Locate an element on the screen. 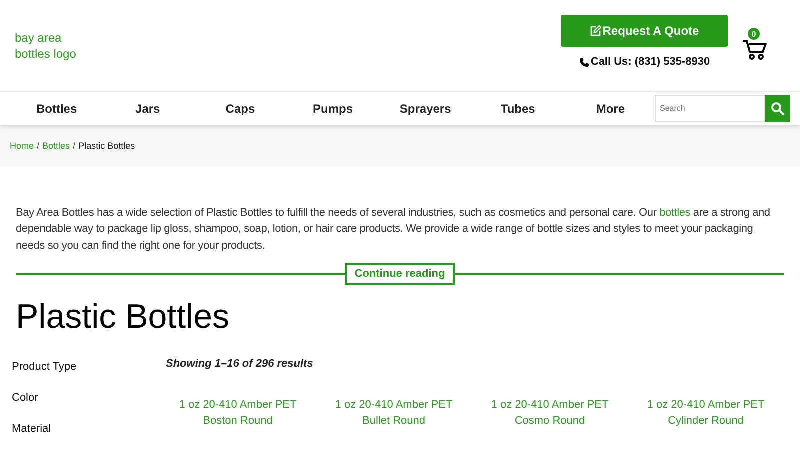 The height and width of the screenshot is (450, 800). intro-paragraph: Bay Area Bottles has a wide selection of Plastic Bottles to fulfill the needs of several industries, such as cosmetics and personal care. Our bottles are a strong and dependable way to package lip gloss, shampoo, soap, lotion, or hair care products. We provide a wide range of bottle sizes and styles to meet your packaging needs so you can find the right one for your products. is located at coordinates (394, 230).